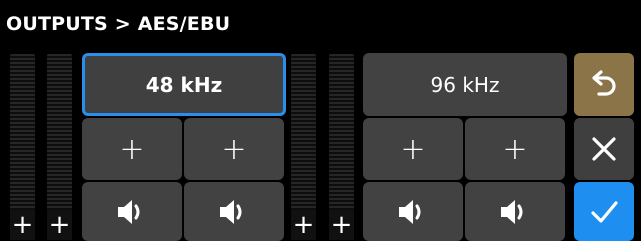 The image size is (641, 241). I want to click on undo-icon, so click(604, 85).